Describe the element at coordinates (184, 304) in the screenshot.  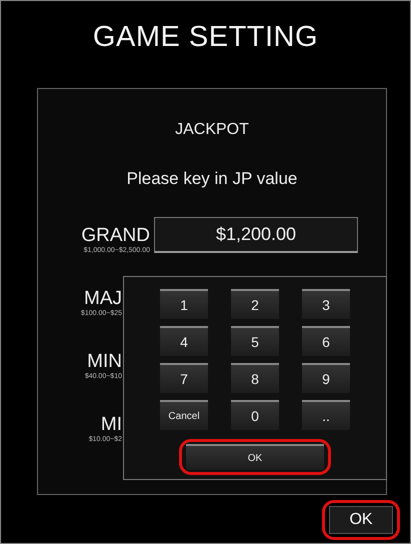
I see `keypad-key: 1` at that location.